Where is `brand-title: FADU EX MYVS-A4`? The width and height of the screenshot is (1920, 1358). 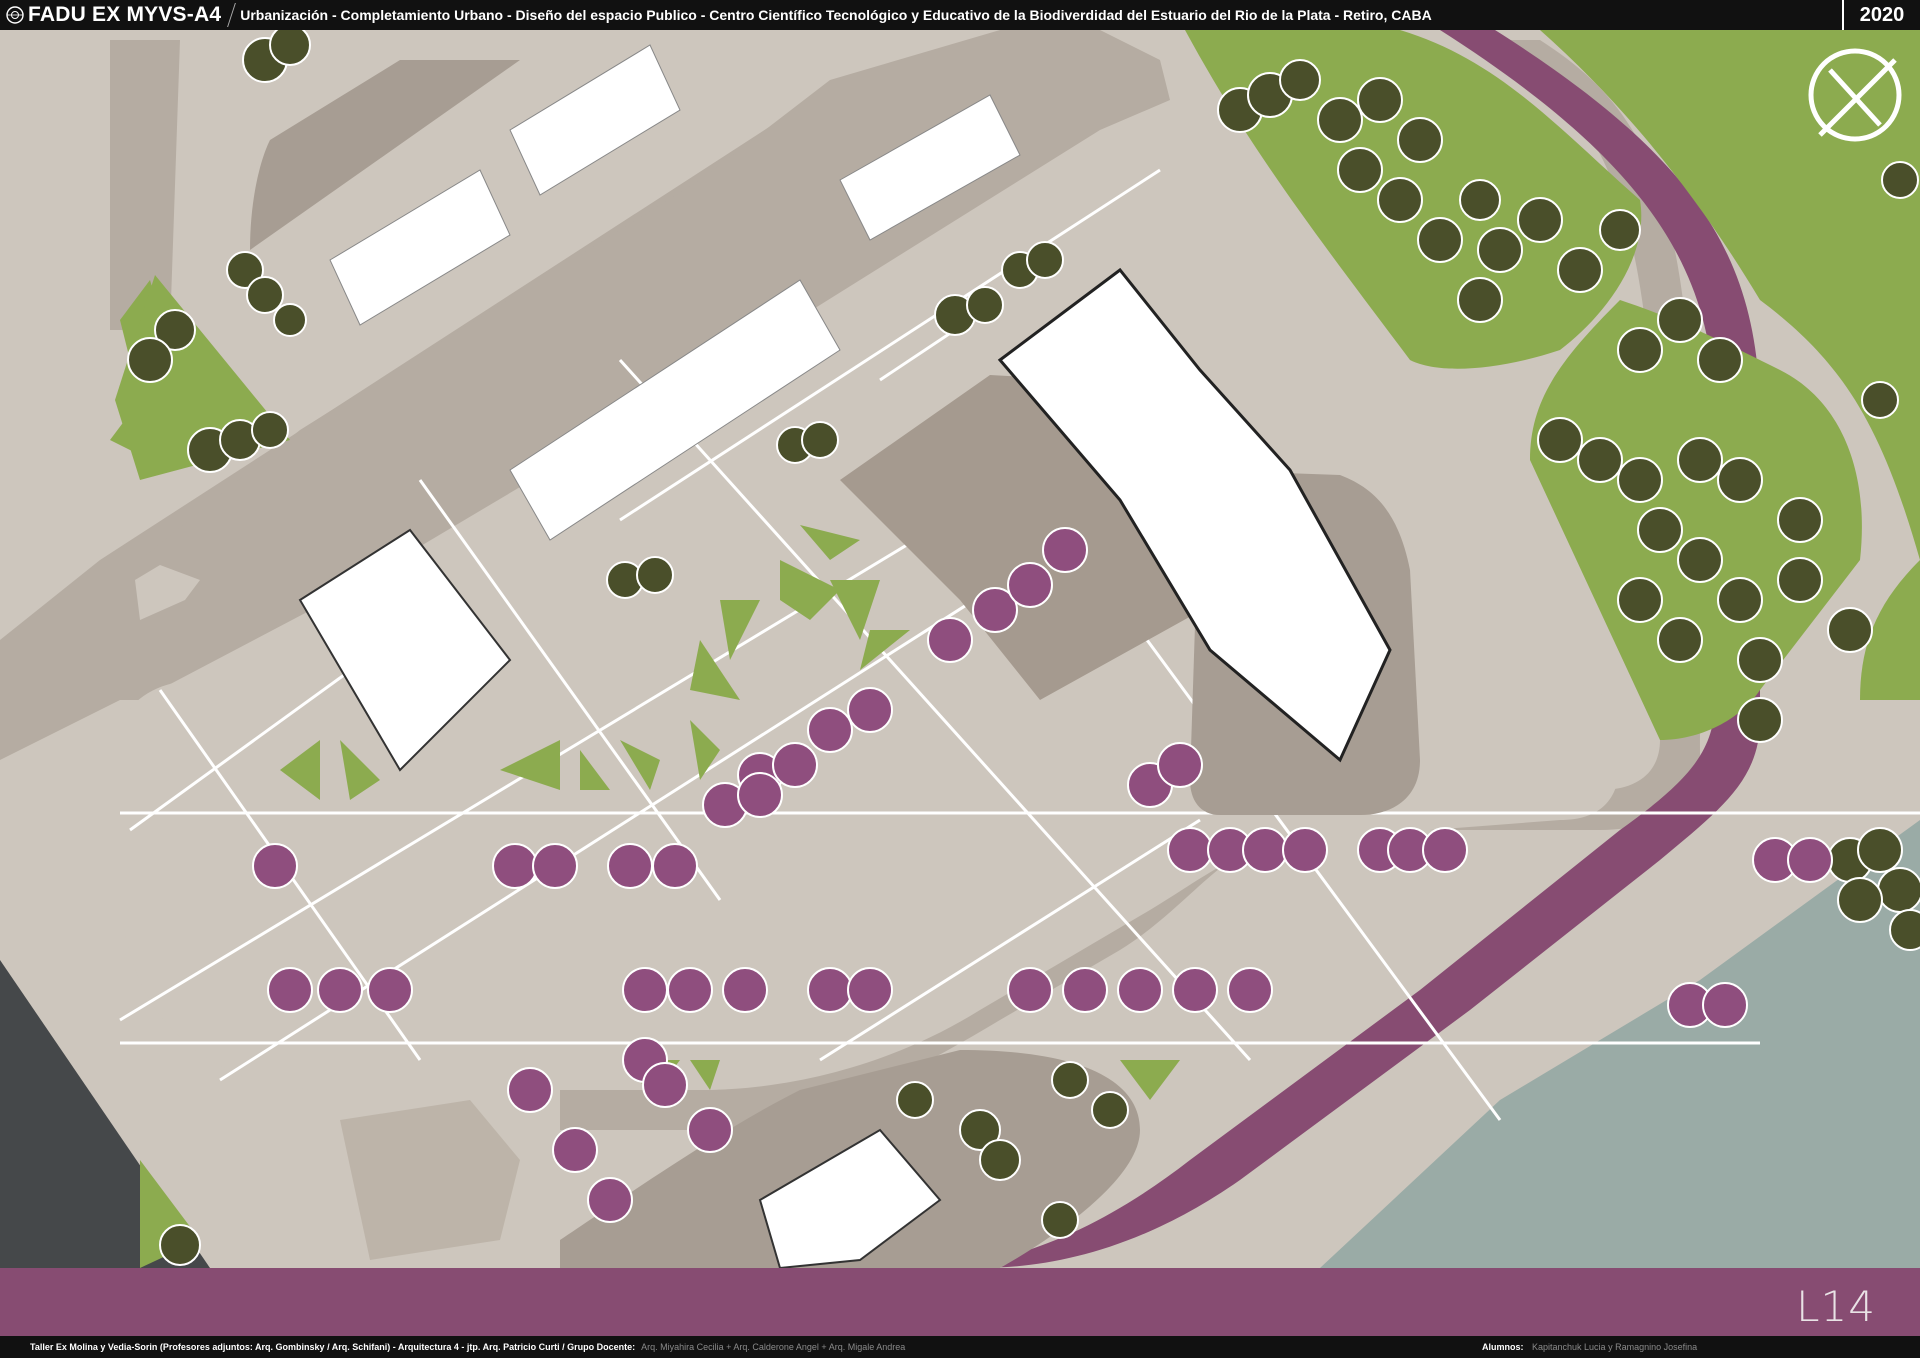
brand-title: FADU EX MYVS-A4 is located at coordinates (125, 14).